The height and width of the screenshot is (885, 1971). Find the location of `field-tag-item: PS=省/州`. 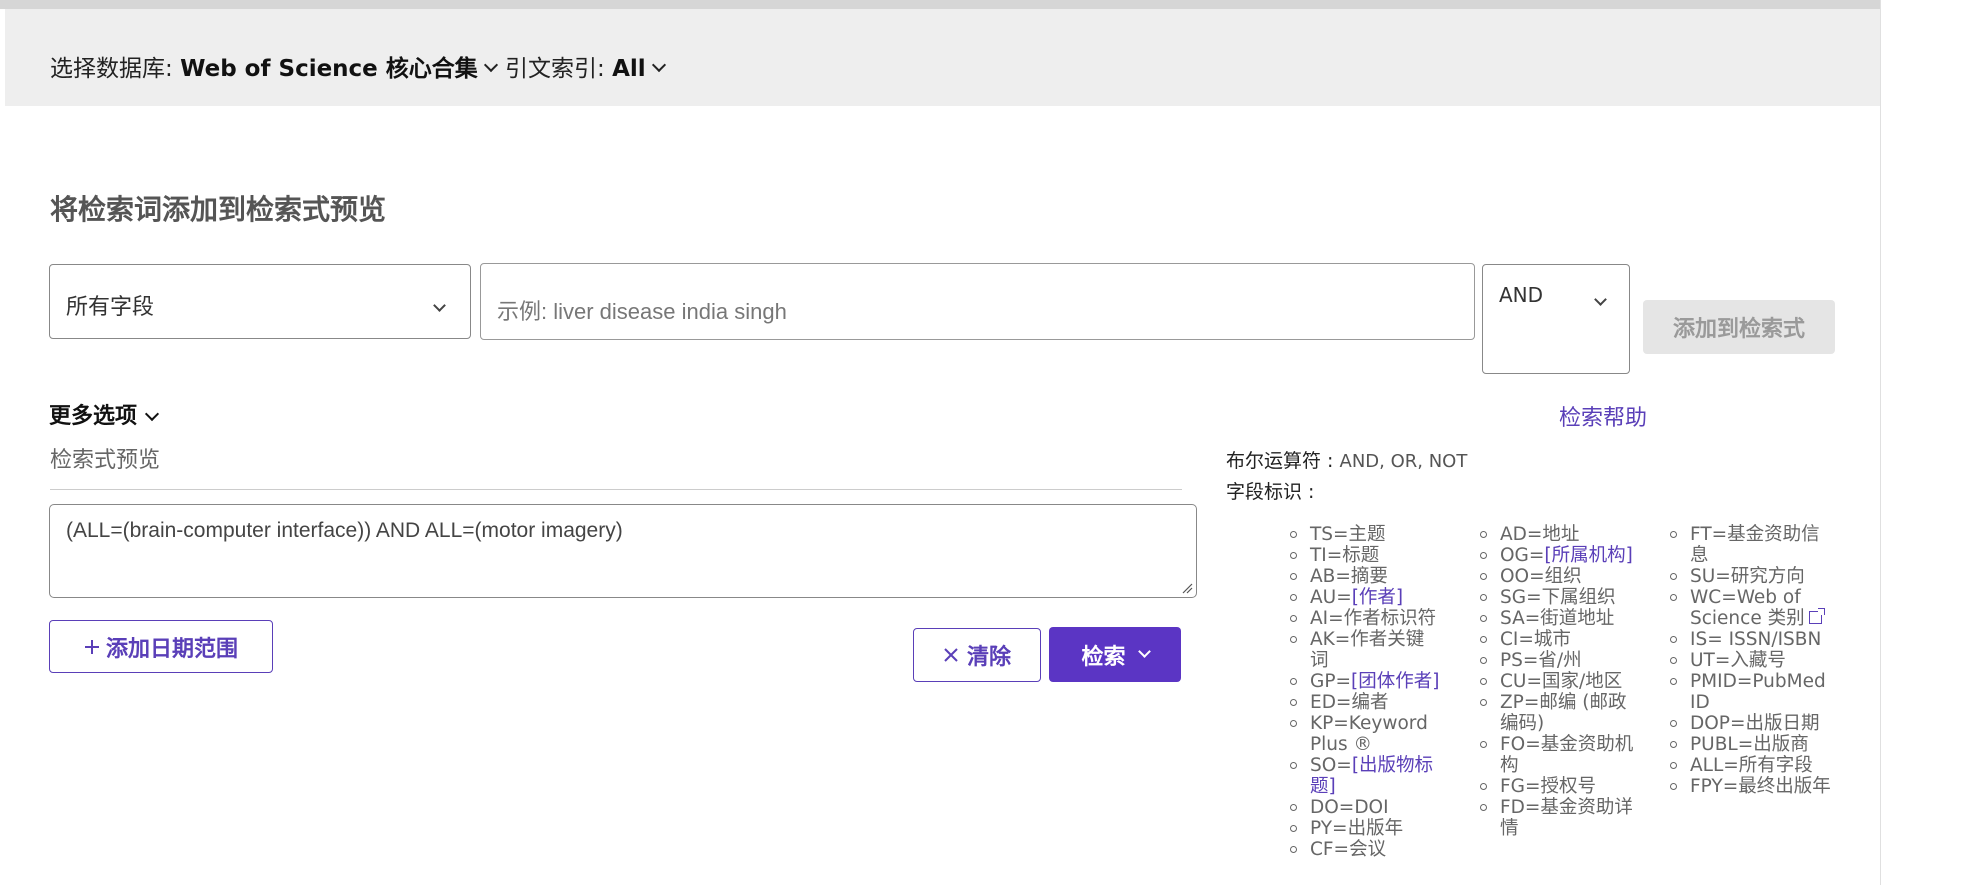

field-tag-item: PS=省/州 is located at coordinates (1560, 660).